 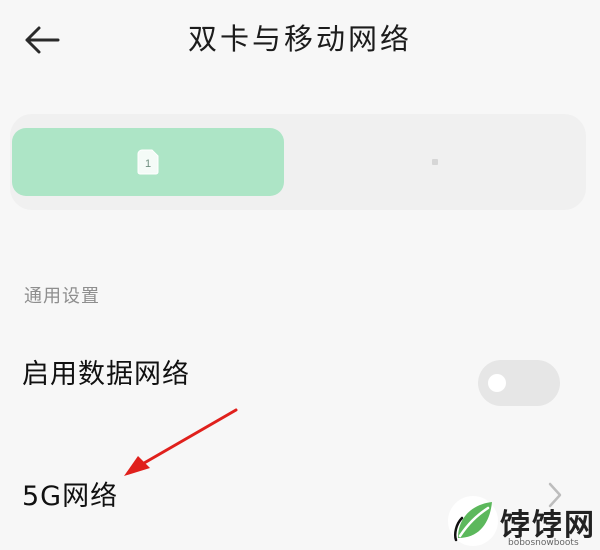 What do you see at coordinates (300, 496) in the screenshot?
I see `5g-network-row: 5G网络` at bounding box center [300, 496].